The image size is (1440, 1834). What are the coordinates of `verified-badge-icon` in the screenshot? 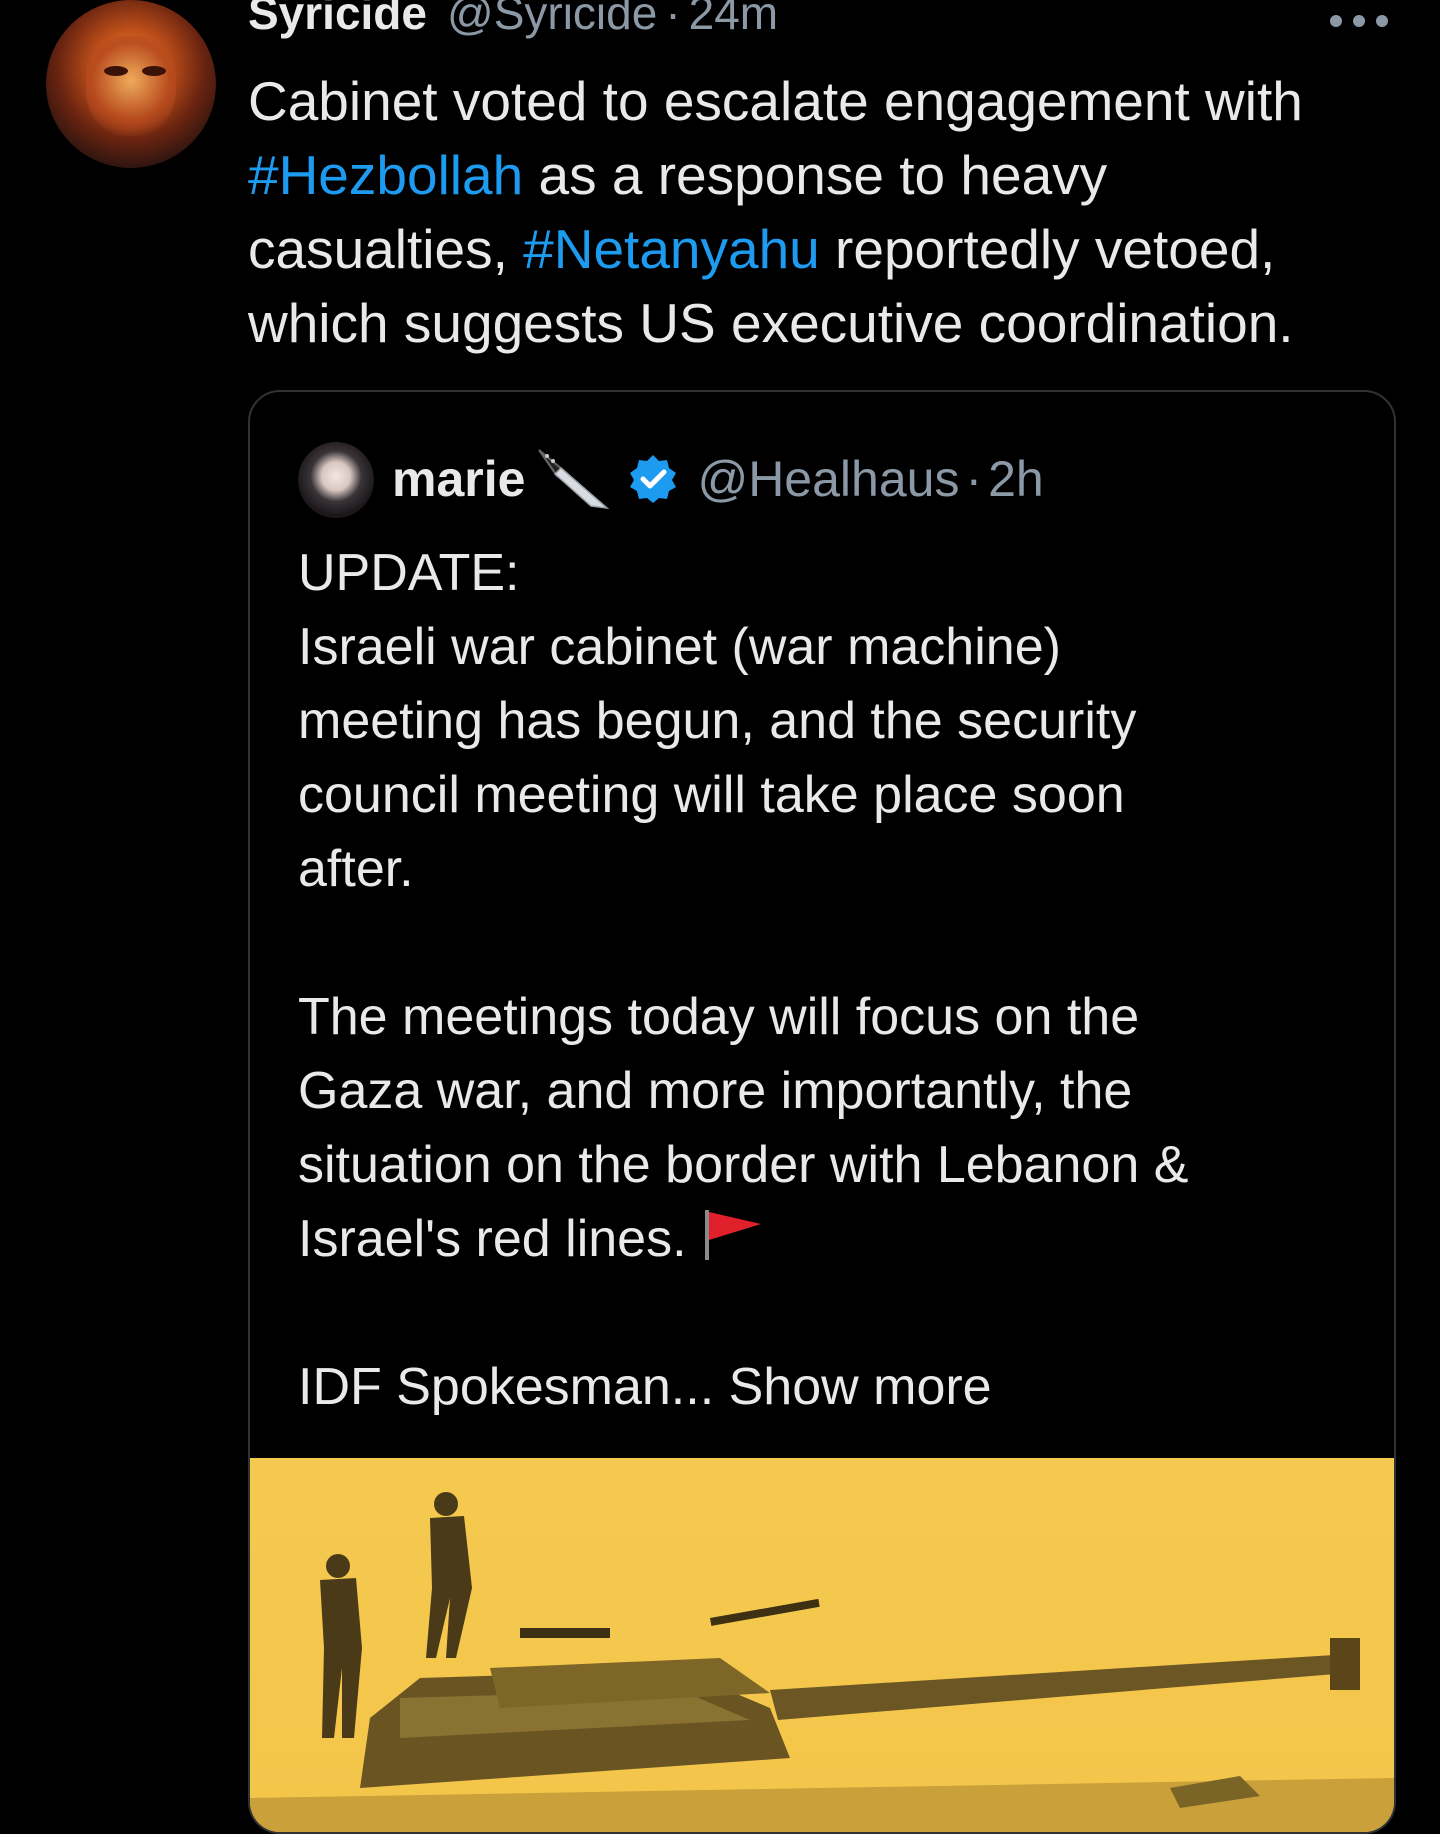 It's located at (653, 479).